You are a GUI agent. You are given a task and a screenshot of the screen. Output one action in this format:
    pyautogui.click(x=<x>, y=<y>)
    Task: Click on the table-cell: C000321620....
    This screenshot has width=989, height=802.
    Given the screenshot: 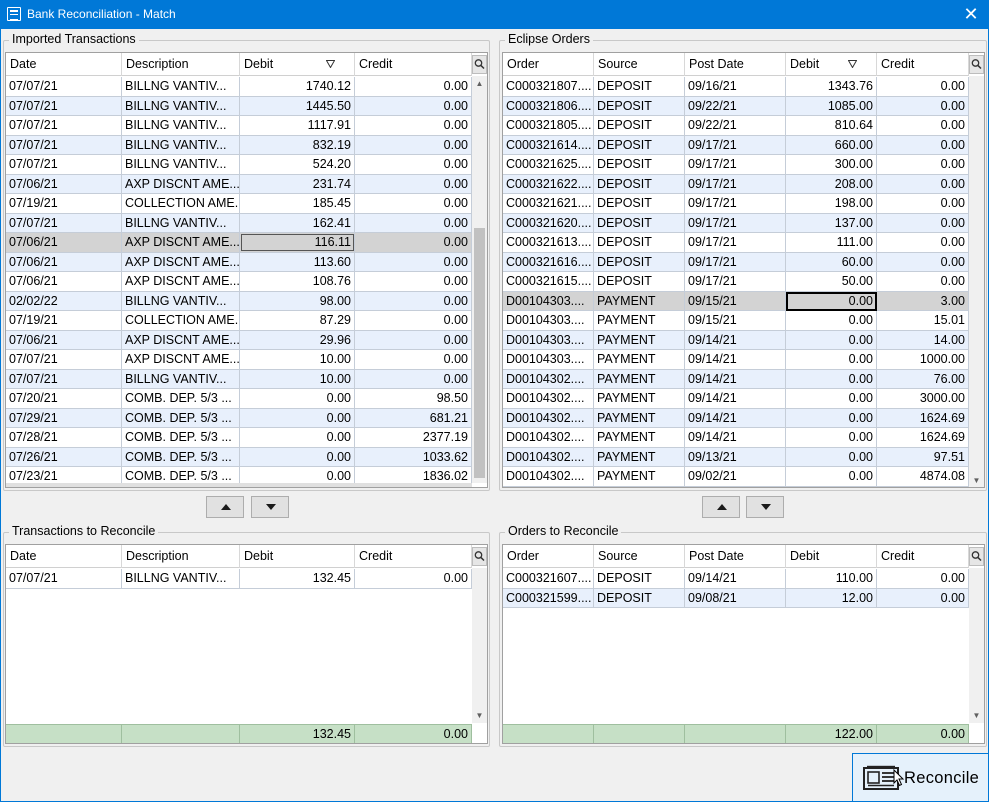 What is the action you would take?
    pyautogui.click(x=548, y=223)
    